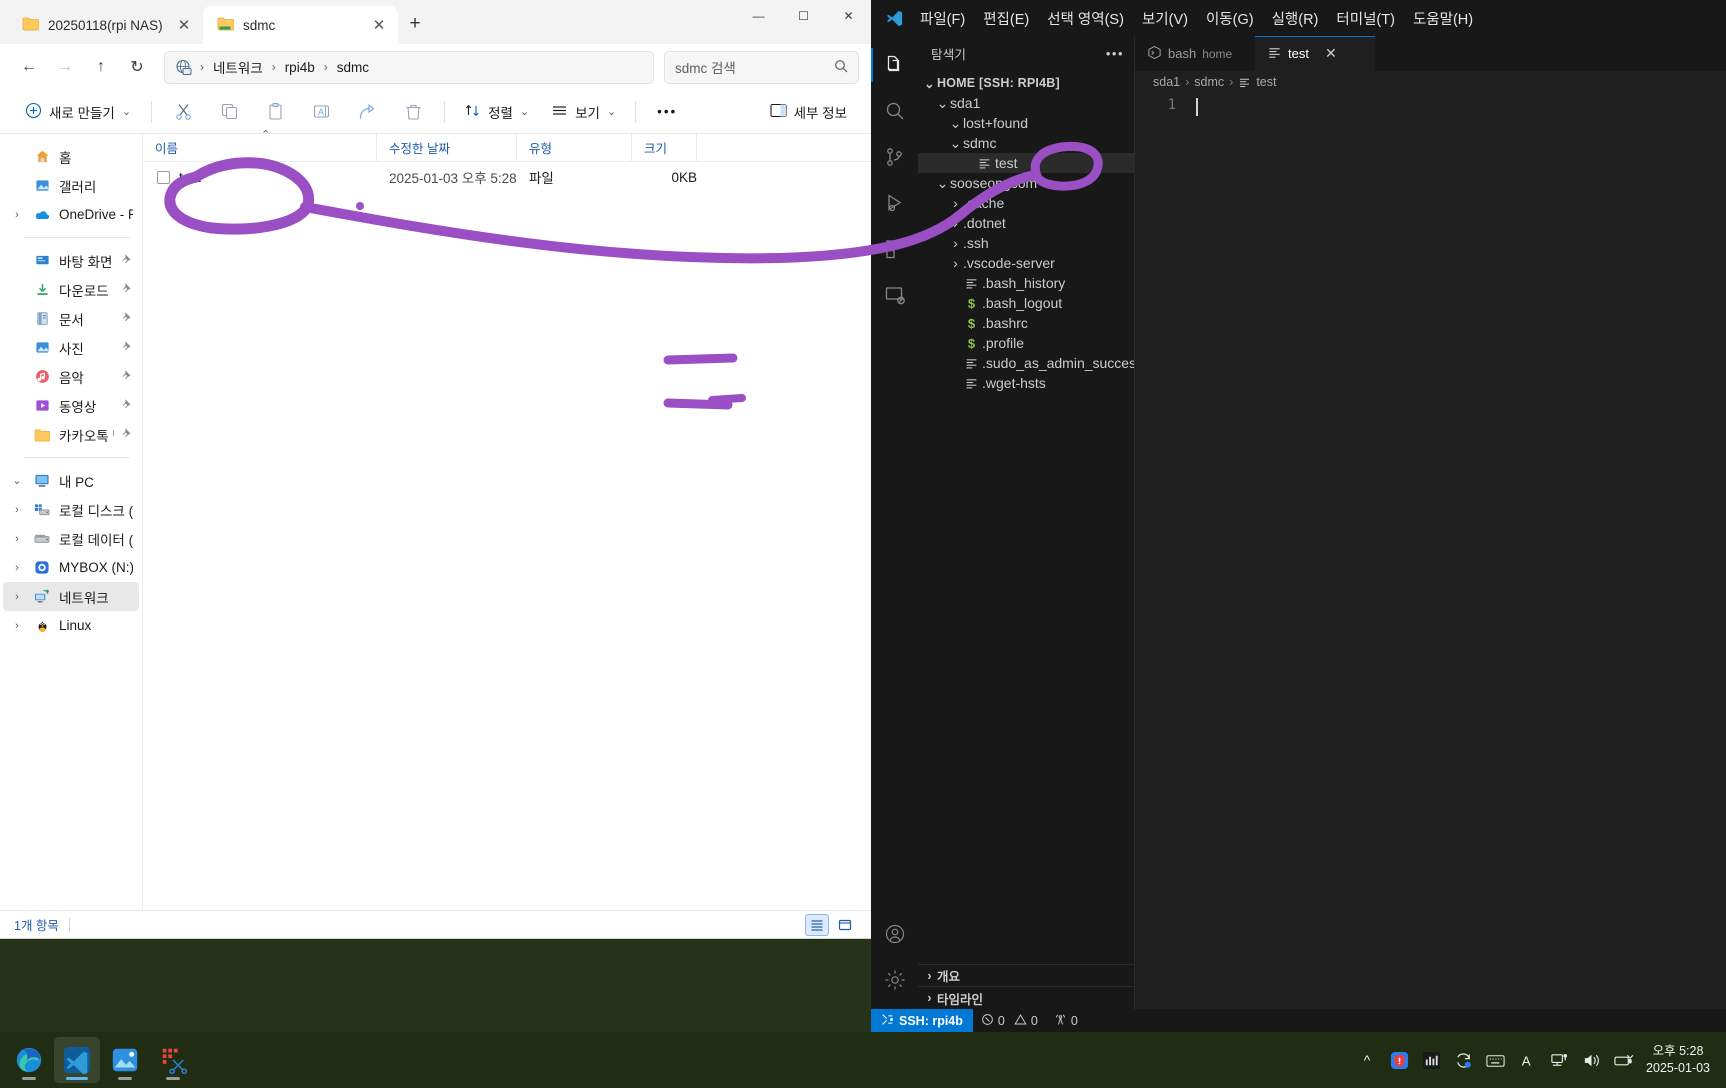 Image resolution: width=1726 pixels, height=1088 pixels. Describe the element at coordinates (1115, 53) in the screenshot. I see `sidebar-more-actions: •••` at that location.